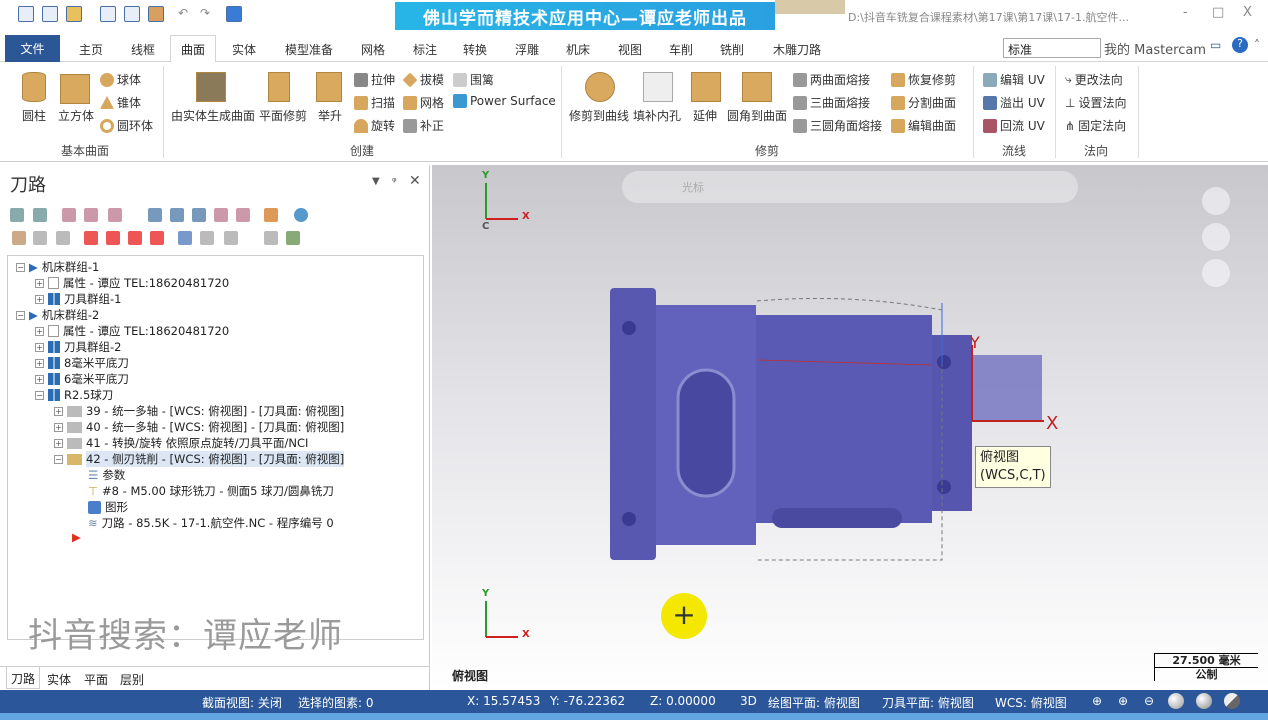  Describe the element at coordinates (135, 238) in the screenshot. I see `insert-arrow-icon` at that location.